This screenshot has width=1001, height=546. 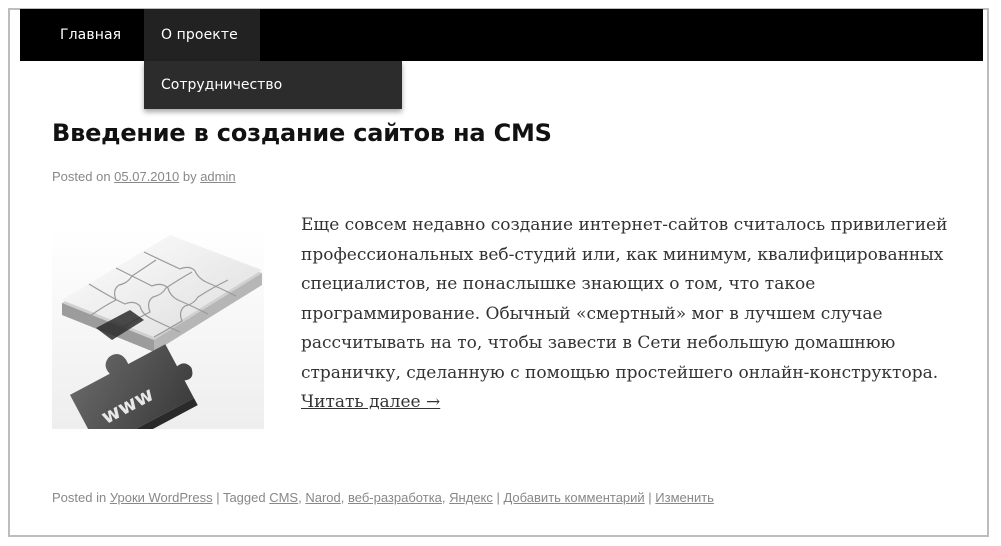 I want to click on submenu-dropdown: Сотрудничество, so click(x=273, y=85).